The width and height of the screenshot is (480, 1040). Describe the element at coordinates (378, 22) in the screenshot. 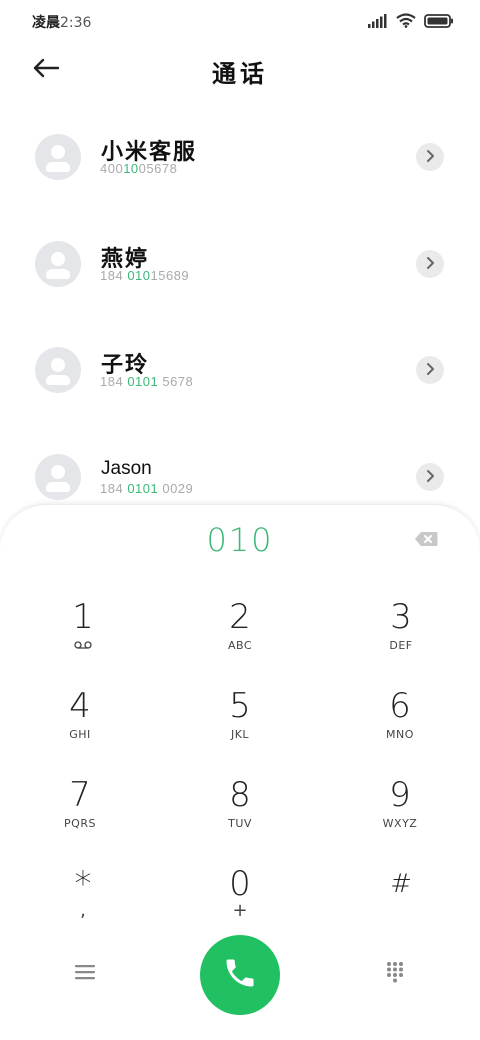

I see `signal-icon` at that location.